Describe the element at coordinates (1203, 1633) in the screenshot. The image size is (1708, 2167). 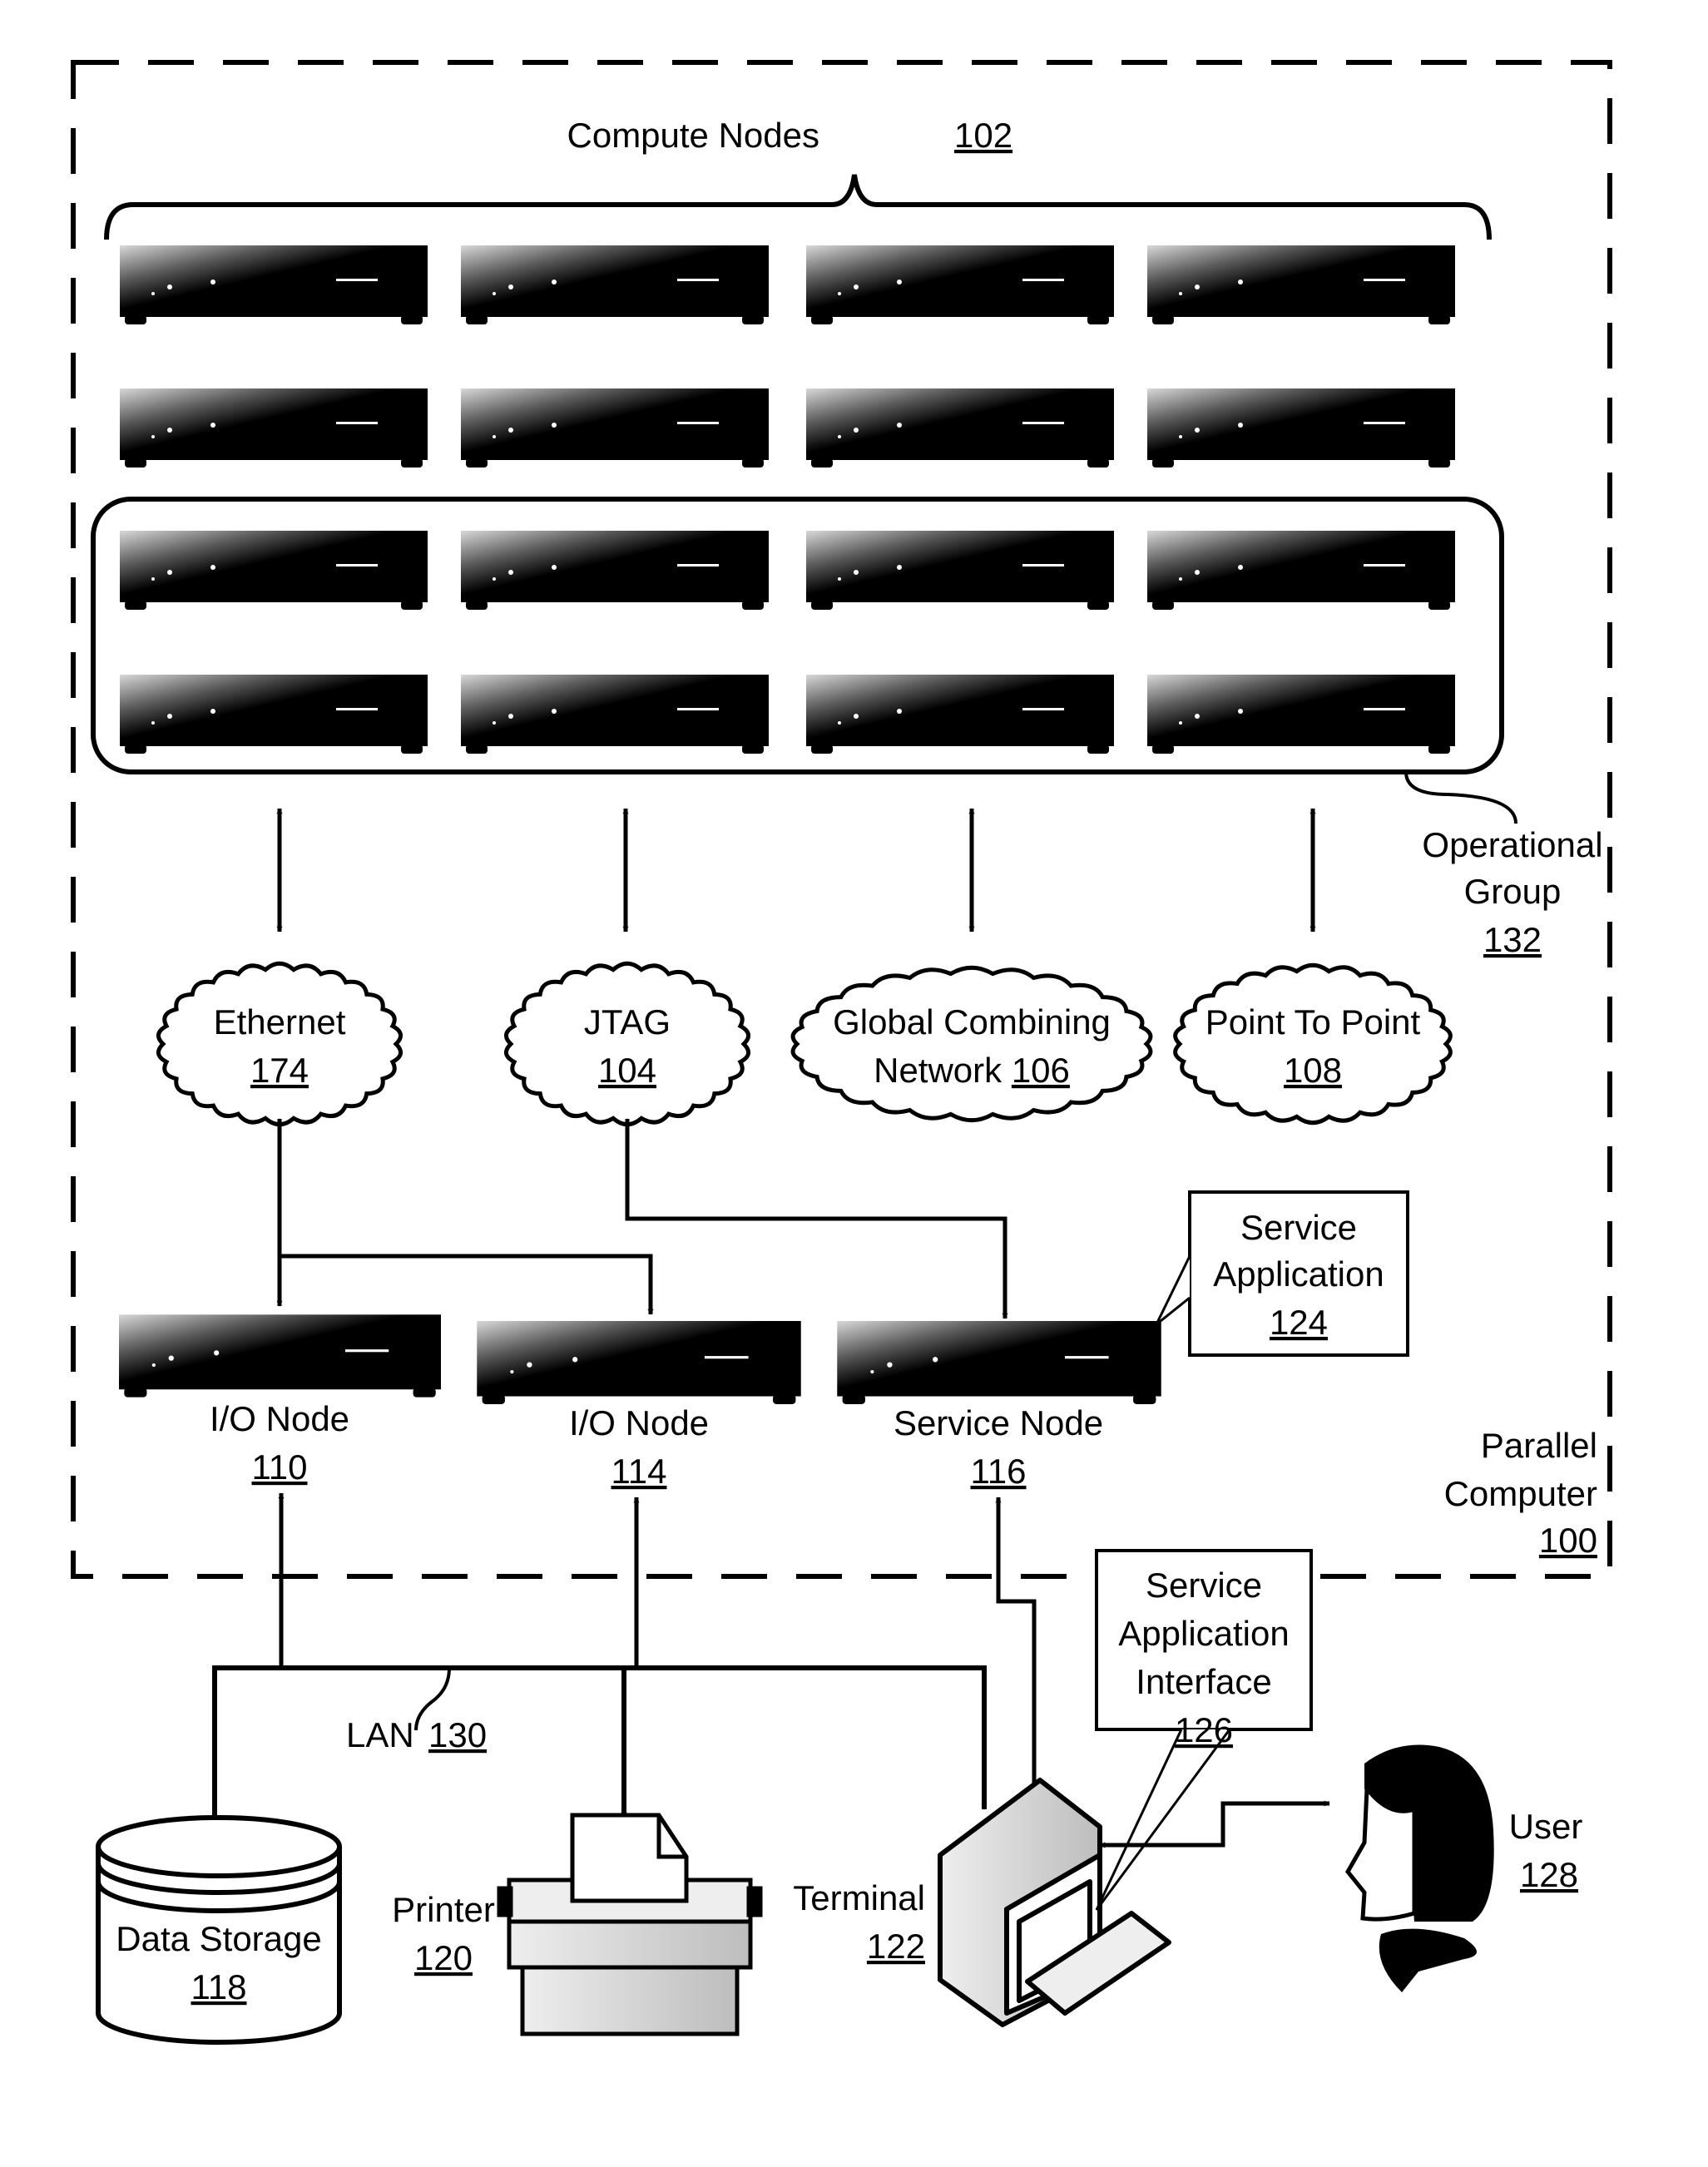
I see `sai-line2: Application` at that location.